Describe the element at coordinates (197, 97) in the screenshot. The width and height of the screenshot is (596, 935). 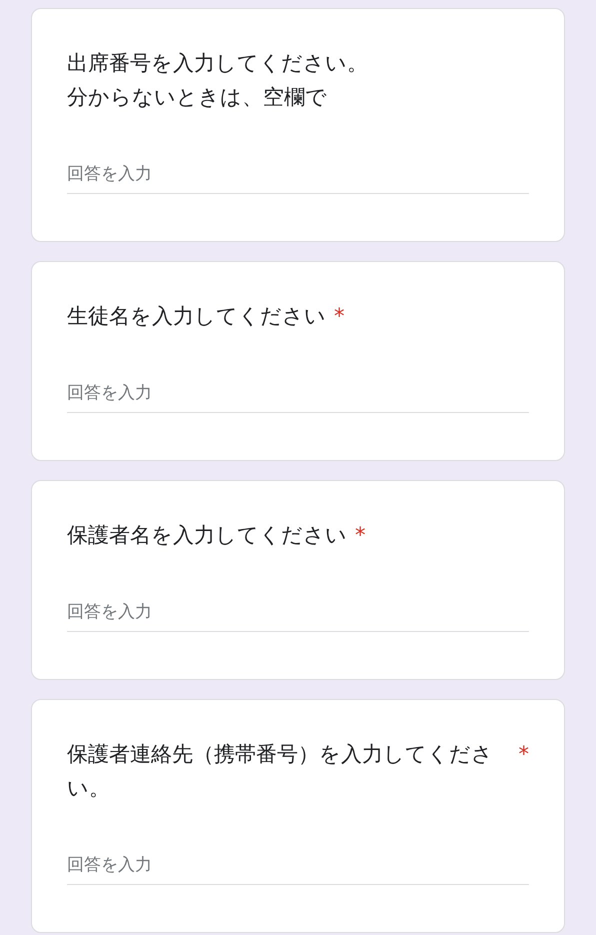
I see `question-title: 分からないときは、空欄で` at that location.